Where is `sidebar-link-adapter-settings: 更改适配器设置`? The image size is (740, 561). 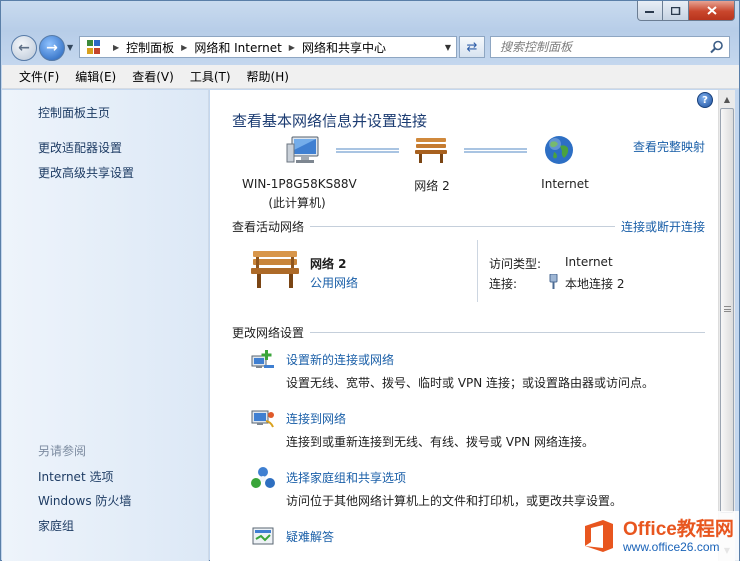 sidebar-link-adapter-settings: 更改适配器设置 is located at coordinates (80, 147).